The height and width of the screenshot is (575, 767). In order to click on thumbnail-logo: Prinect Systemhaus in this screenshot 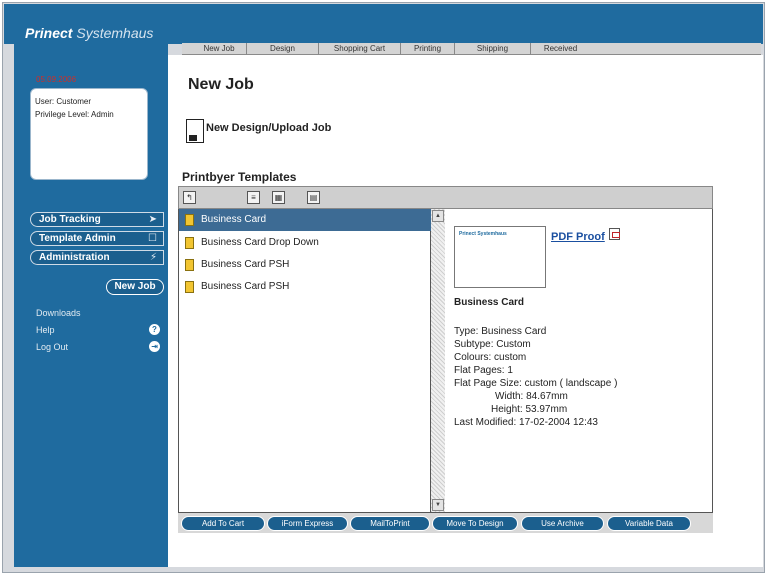, I will do `click(483, 234)`.